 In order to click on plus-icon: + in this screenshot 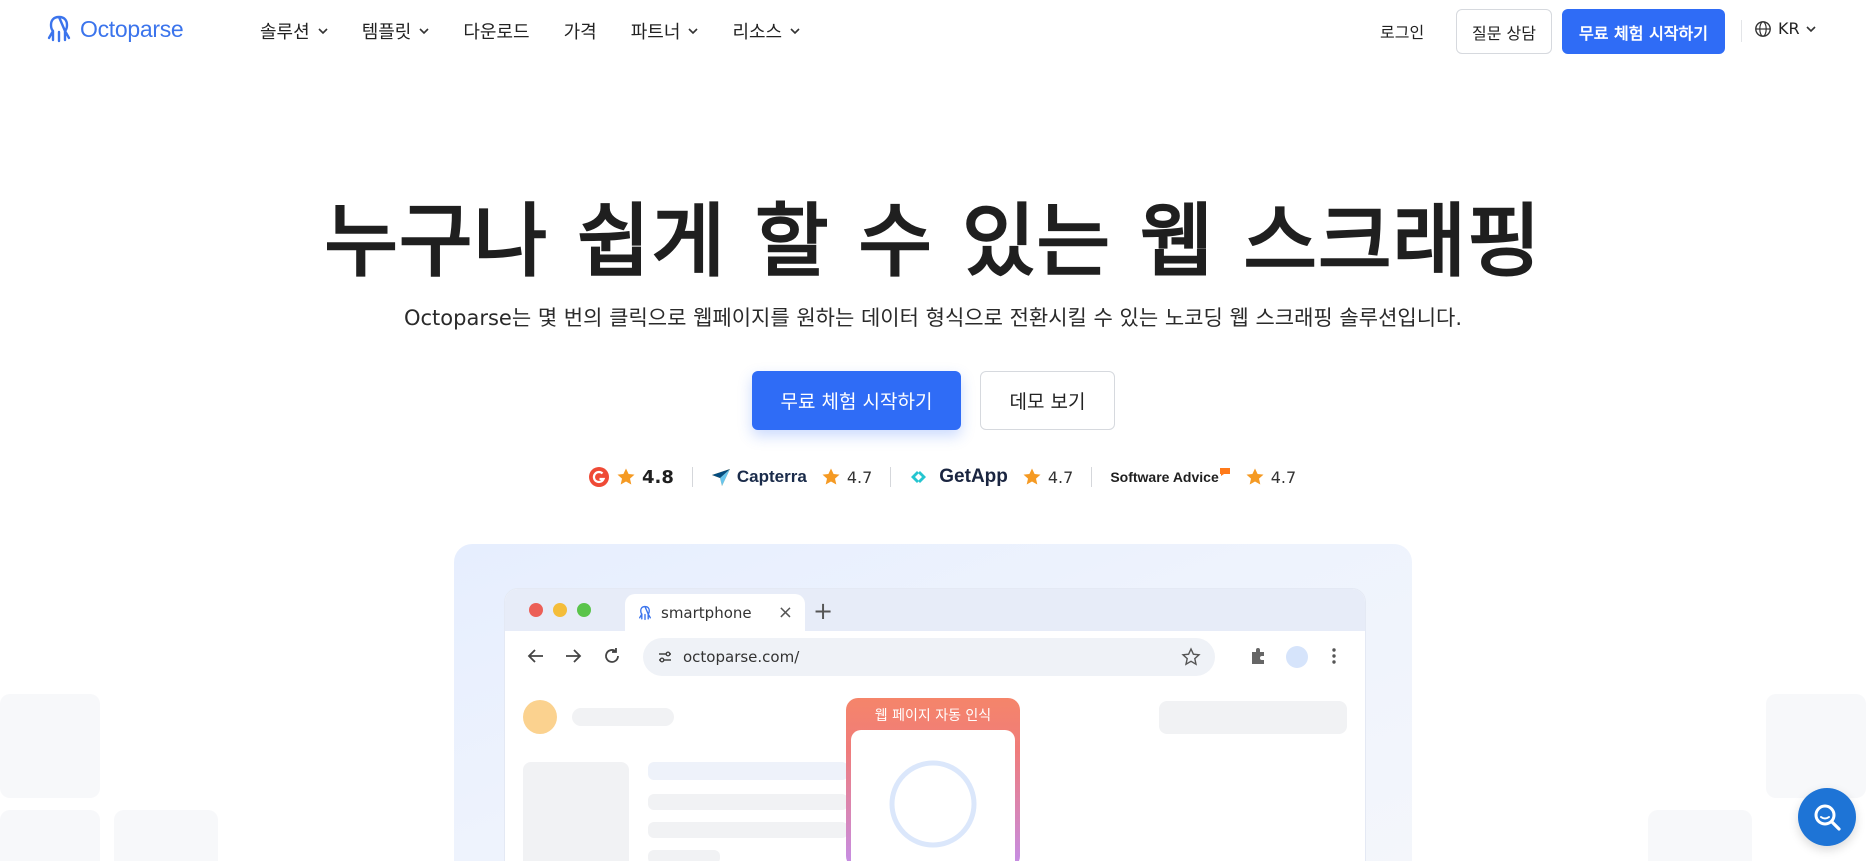, I will do `click(823, 611)`.